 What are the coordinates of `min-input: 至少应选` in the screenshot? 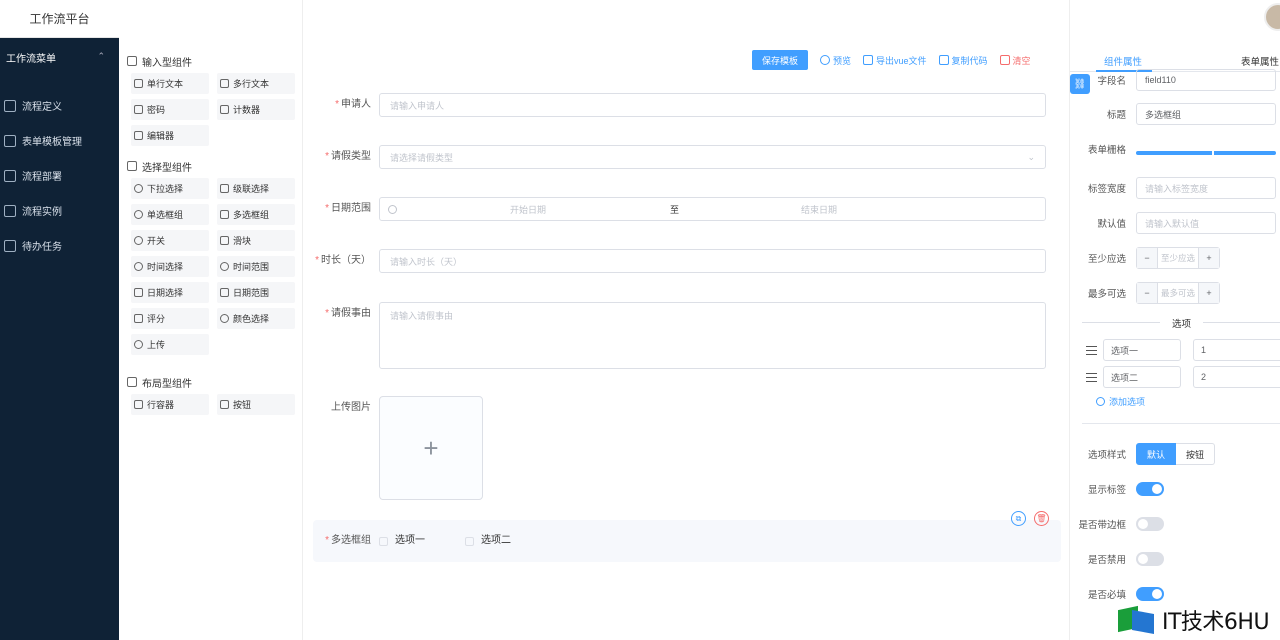 It's located at (1178, 258).